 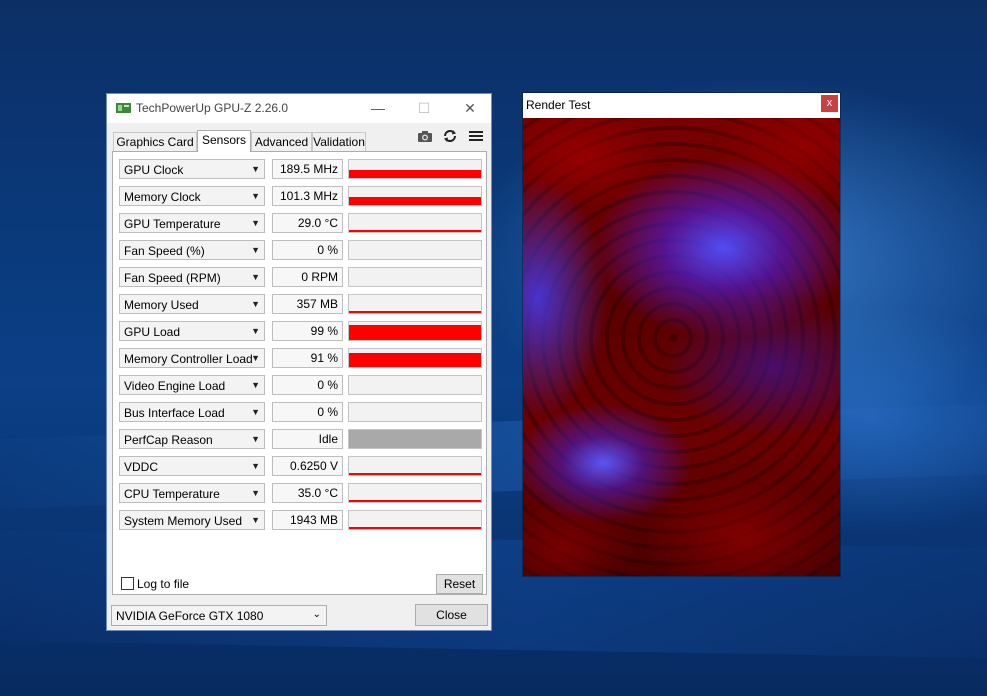 What do you see at coordinates (175, 386) in the screenshot?
I see `sensor-name: Video Engine Load` at bounding box center [175, 386].